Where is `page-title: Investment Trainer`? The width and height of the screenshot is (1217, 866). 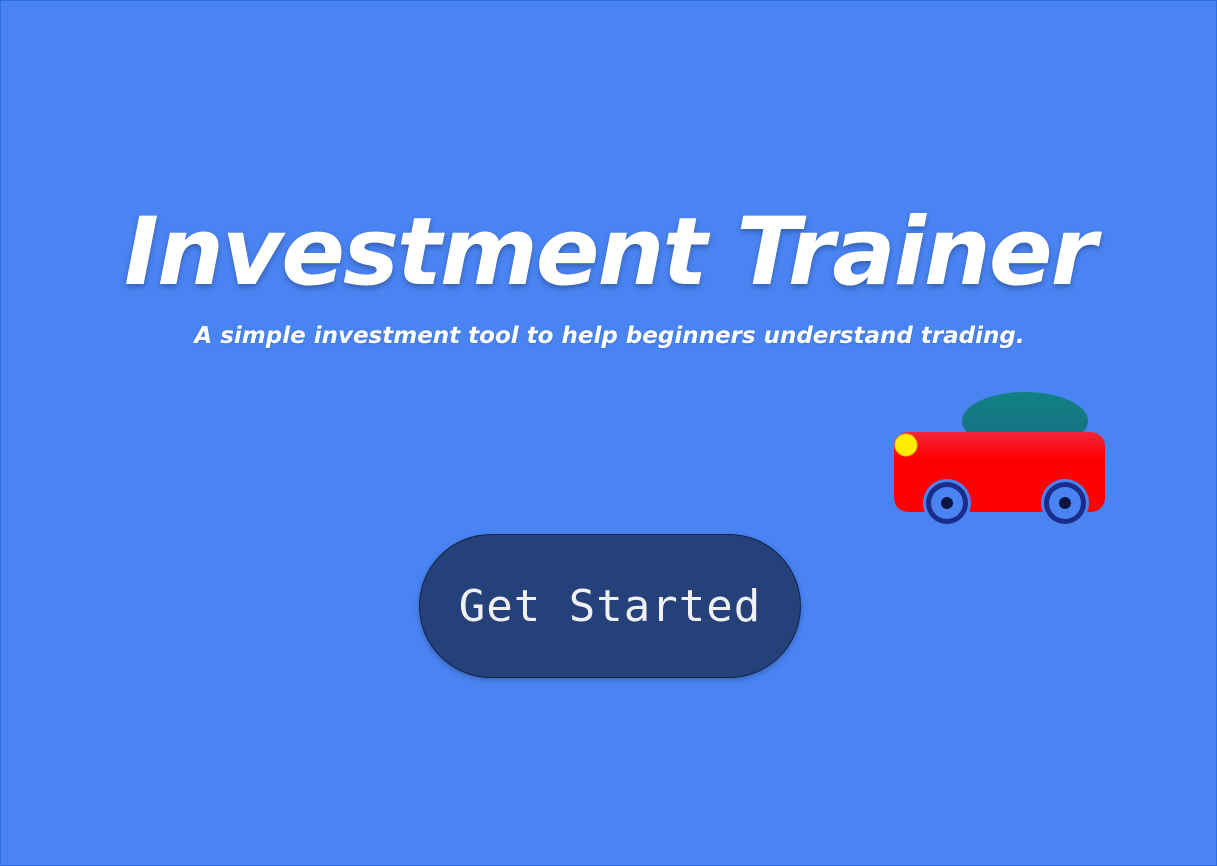 page-title: Investment Trainer is located at coordinates (610, 252).